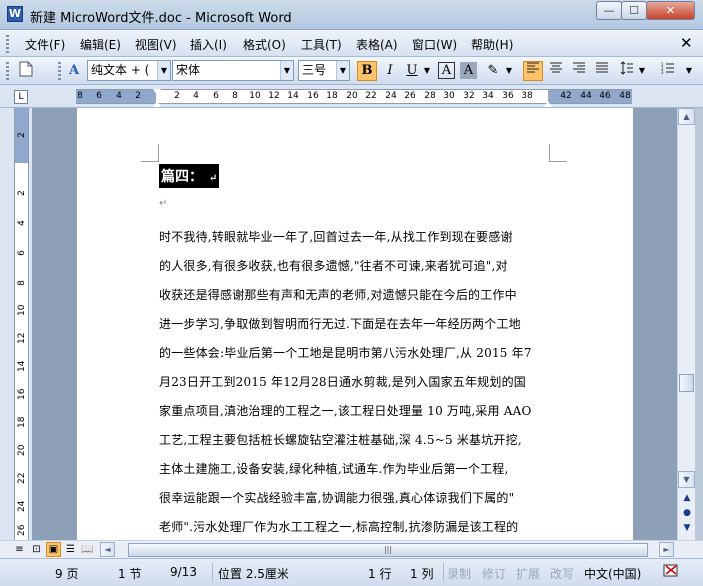  Describe the element at coordinates (449, 96) in the screenshot. I see `ruler-number: 30` at that location.